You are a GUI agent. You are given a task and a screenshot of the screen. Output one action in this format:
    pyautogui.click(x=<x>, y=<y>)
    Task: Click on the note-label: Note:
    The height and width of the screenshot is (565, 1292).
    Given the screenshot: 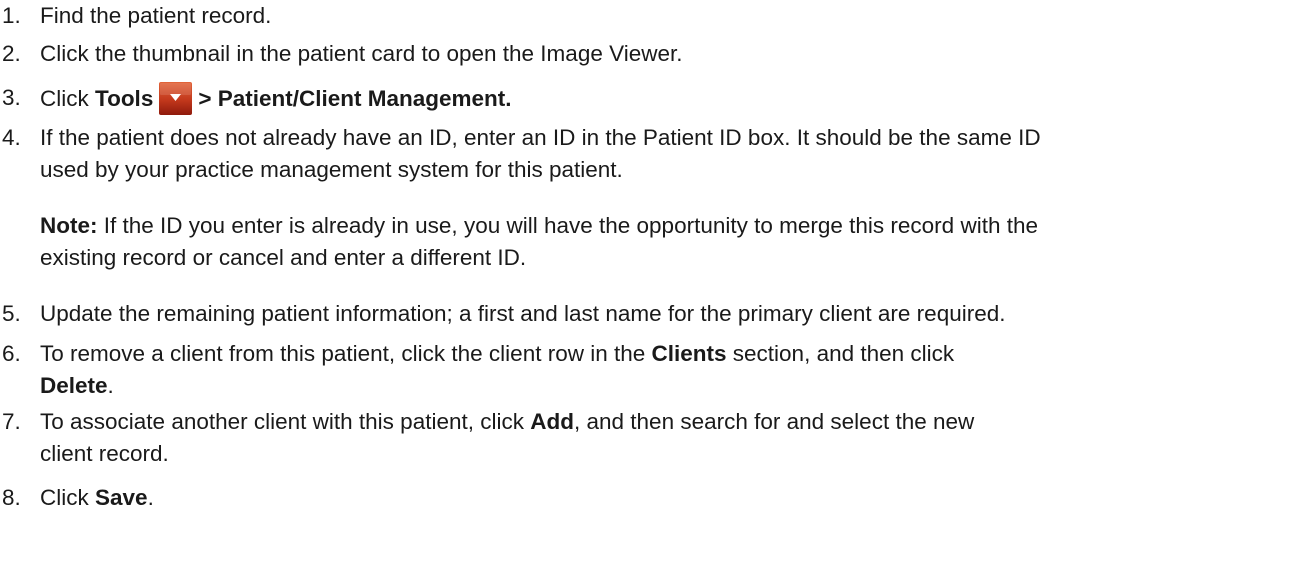 What is the action you would take?
    pyautogui.click(x=69, y=225)
    